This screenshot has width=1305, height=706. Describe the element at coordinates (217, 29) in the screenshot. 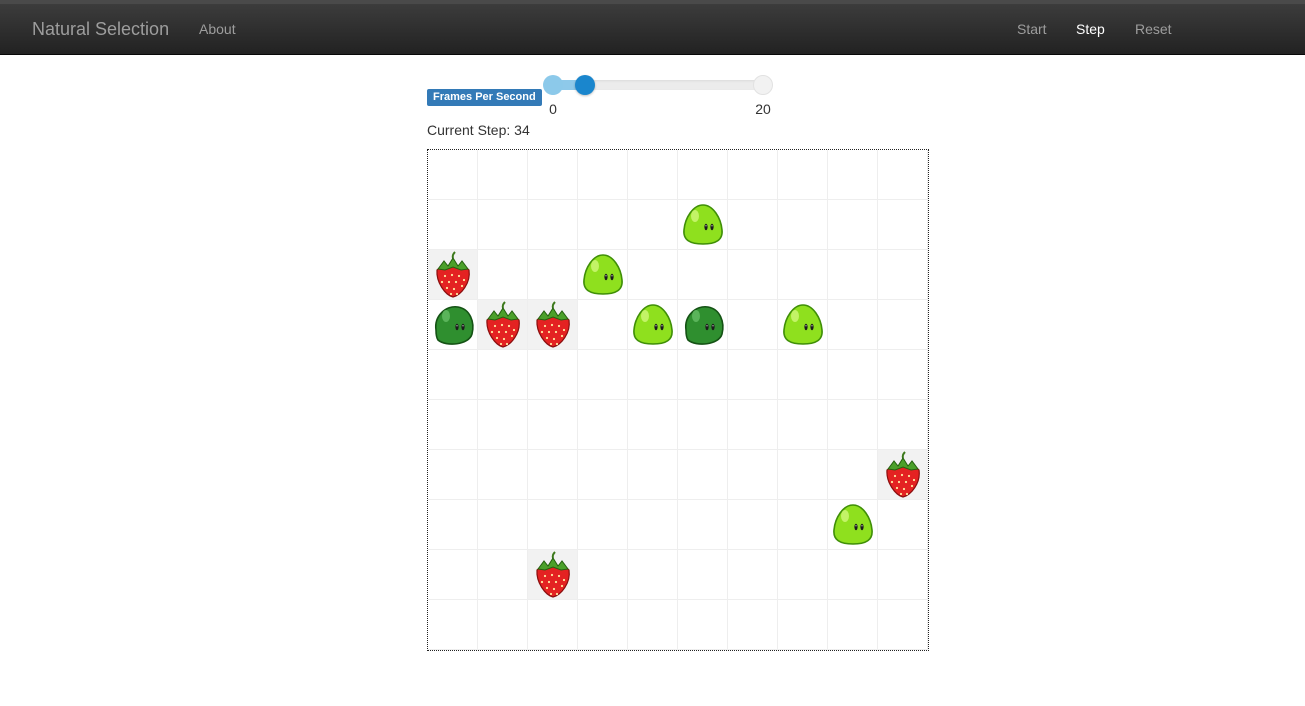

I see `nav-about-link: About` at that location.